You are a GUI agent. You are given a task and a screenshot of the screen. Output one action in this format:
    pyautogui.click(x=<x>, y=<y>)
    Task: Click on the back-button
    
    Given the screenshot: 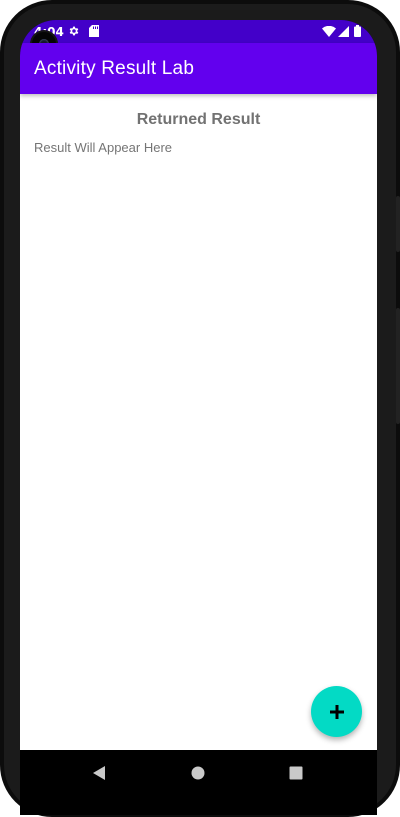 What is the action you would take?
    pyautogui.click(x=99, y=773)
    